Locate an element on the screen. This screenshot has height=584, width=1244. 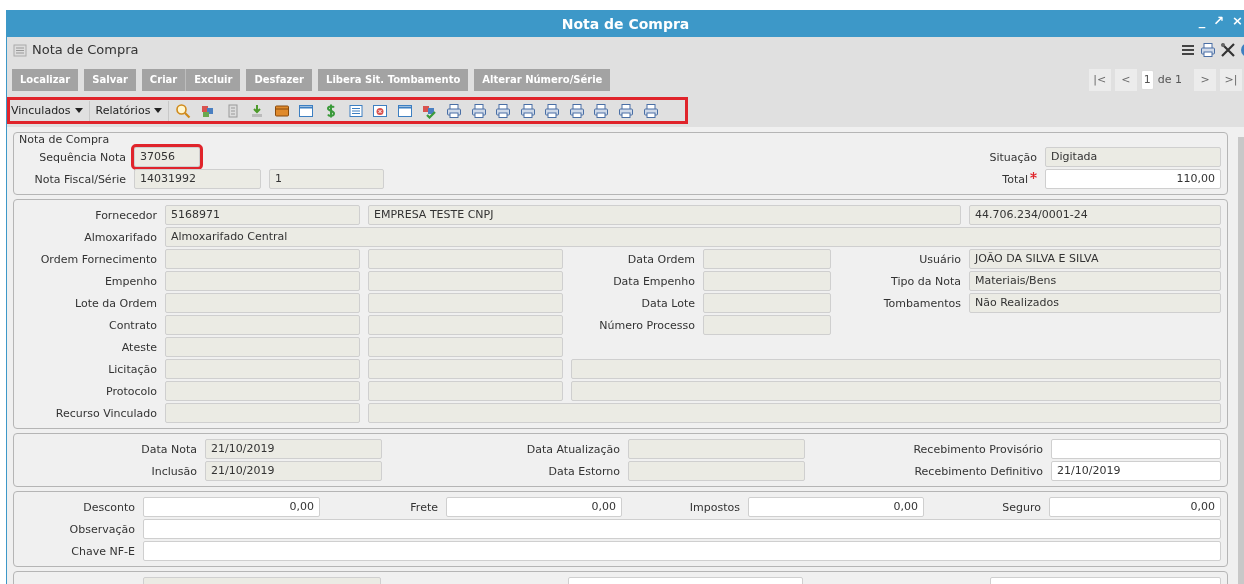
input-field: 110,00 is located at coordinates (1133, 179).